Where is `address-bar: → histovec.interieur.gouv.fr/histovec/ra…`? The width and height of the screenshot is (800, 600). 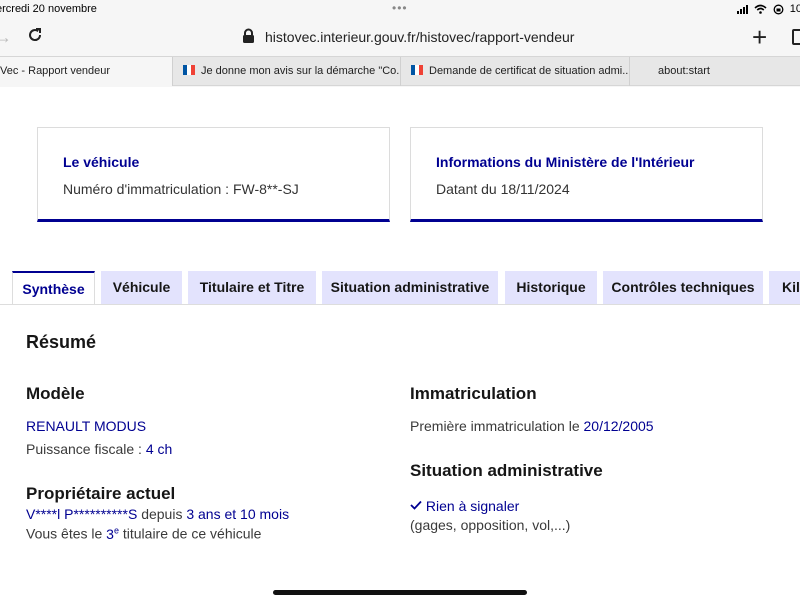
address-bar: → histovec.interieur.gouv.fr/histovec/ra… is located at coordinates (400, 37).